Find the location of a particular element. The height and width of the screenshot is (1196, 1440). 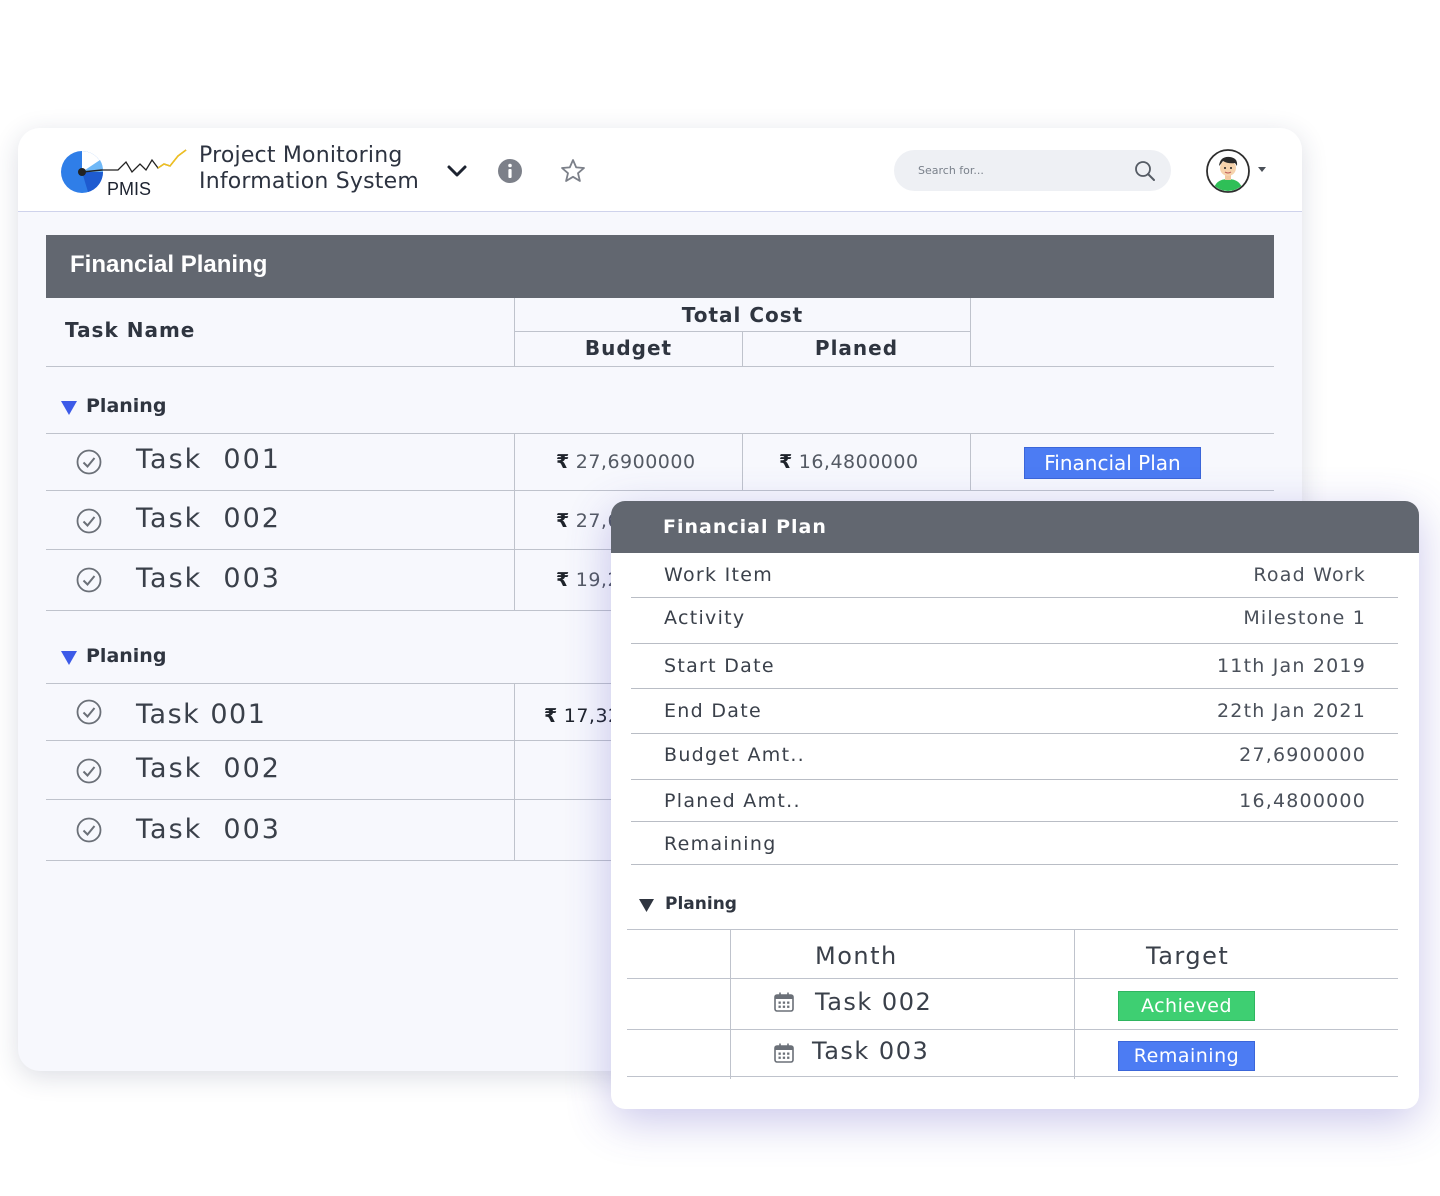

detail-value: 16,4800000 is located at coordinates (1302, 801).